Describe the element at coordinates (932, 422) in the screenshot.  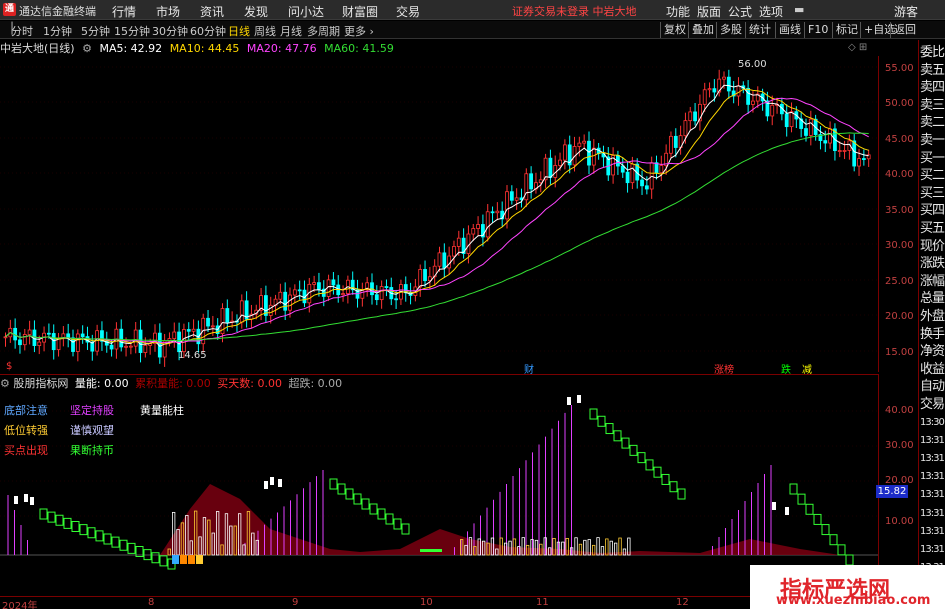
I see `quote-panel-item: 13:30` at that location.